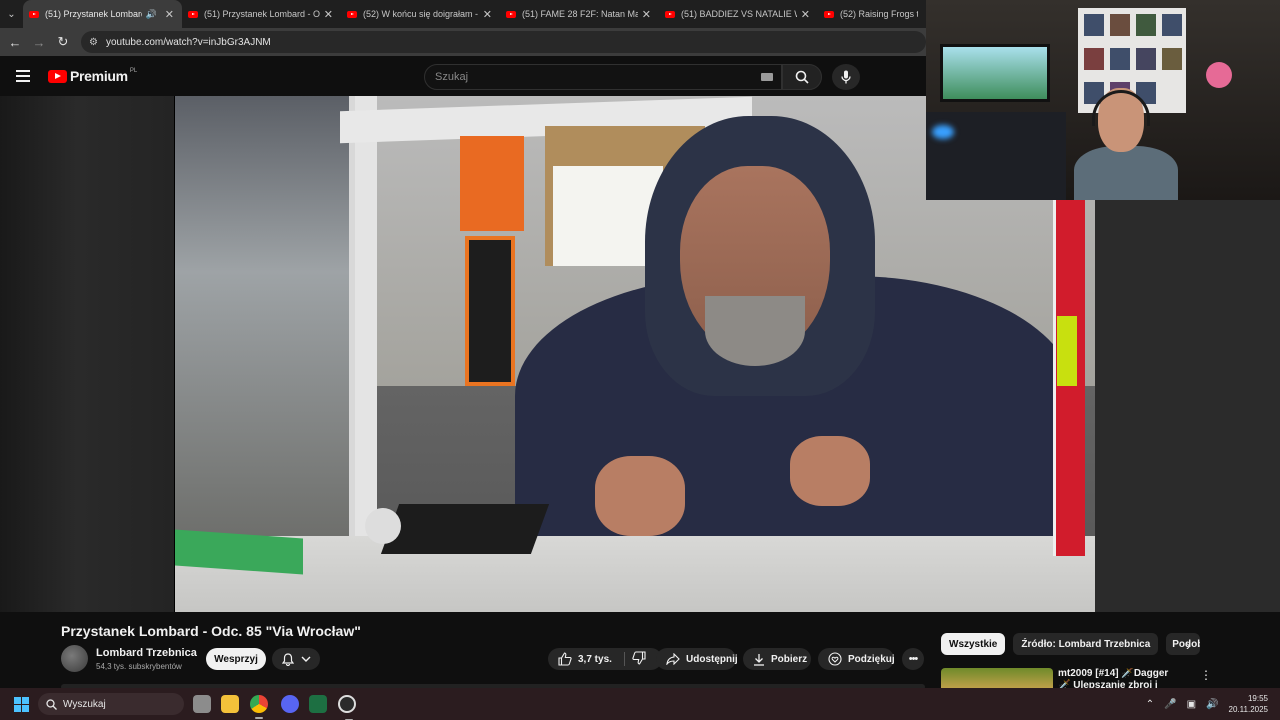 The image size is (1280, 720). What do you see at coordinates (452, 77) in the screenshot?
I see `search-placeholder: Szukaj` at bounding box center [452, 77].